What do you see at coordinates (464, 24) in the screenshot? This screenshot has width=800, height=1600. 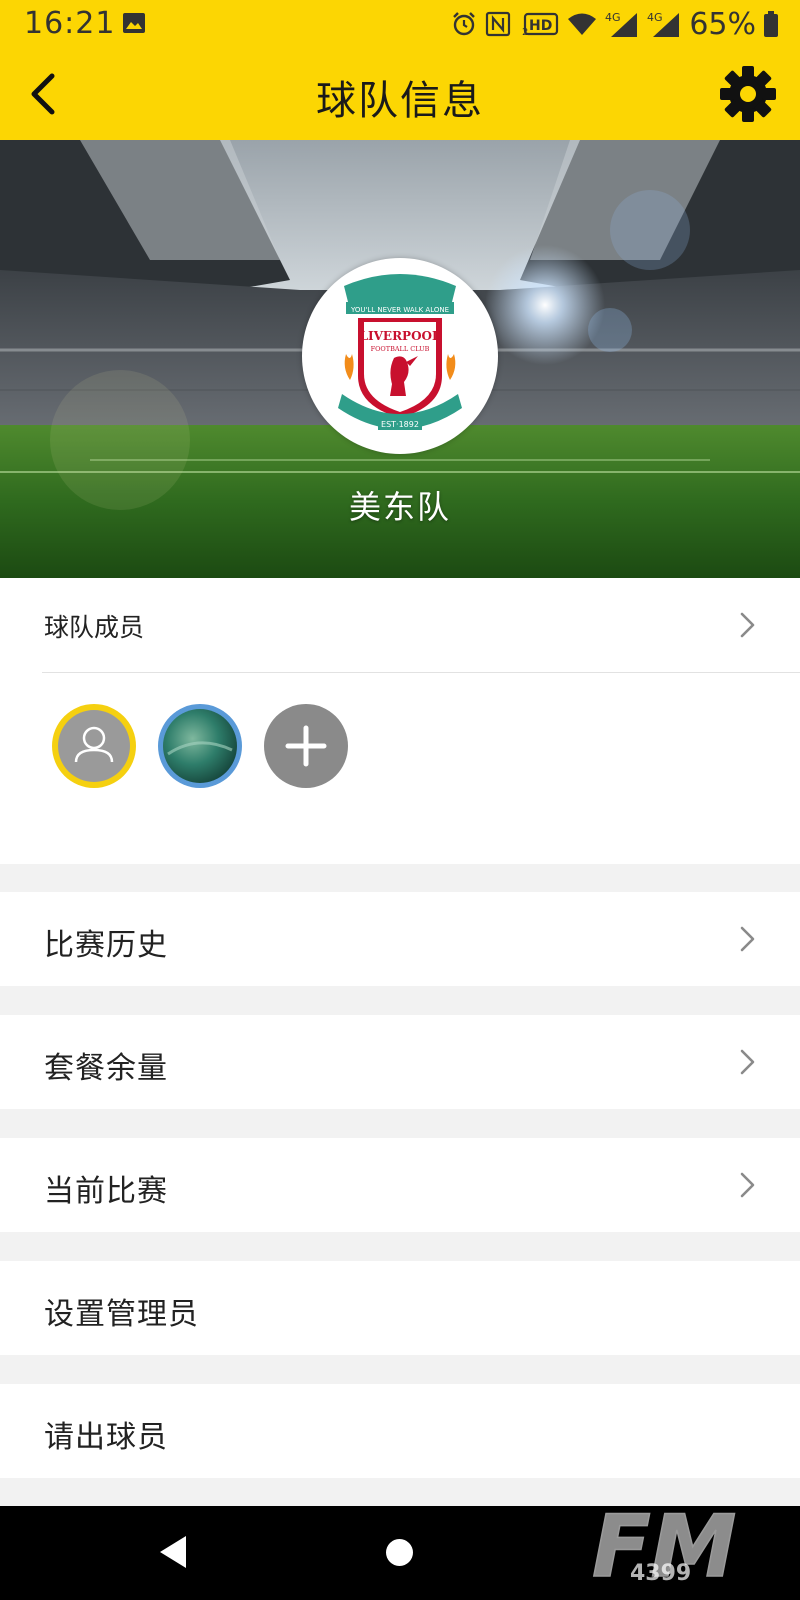 I see `alarm-icon` at bounding box center [464, 24].